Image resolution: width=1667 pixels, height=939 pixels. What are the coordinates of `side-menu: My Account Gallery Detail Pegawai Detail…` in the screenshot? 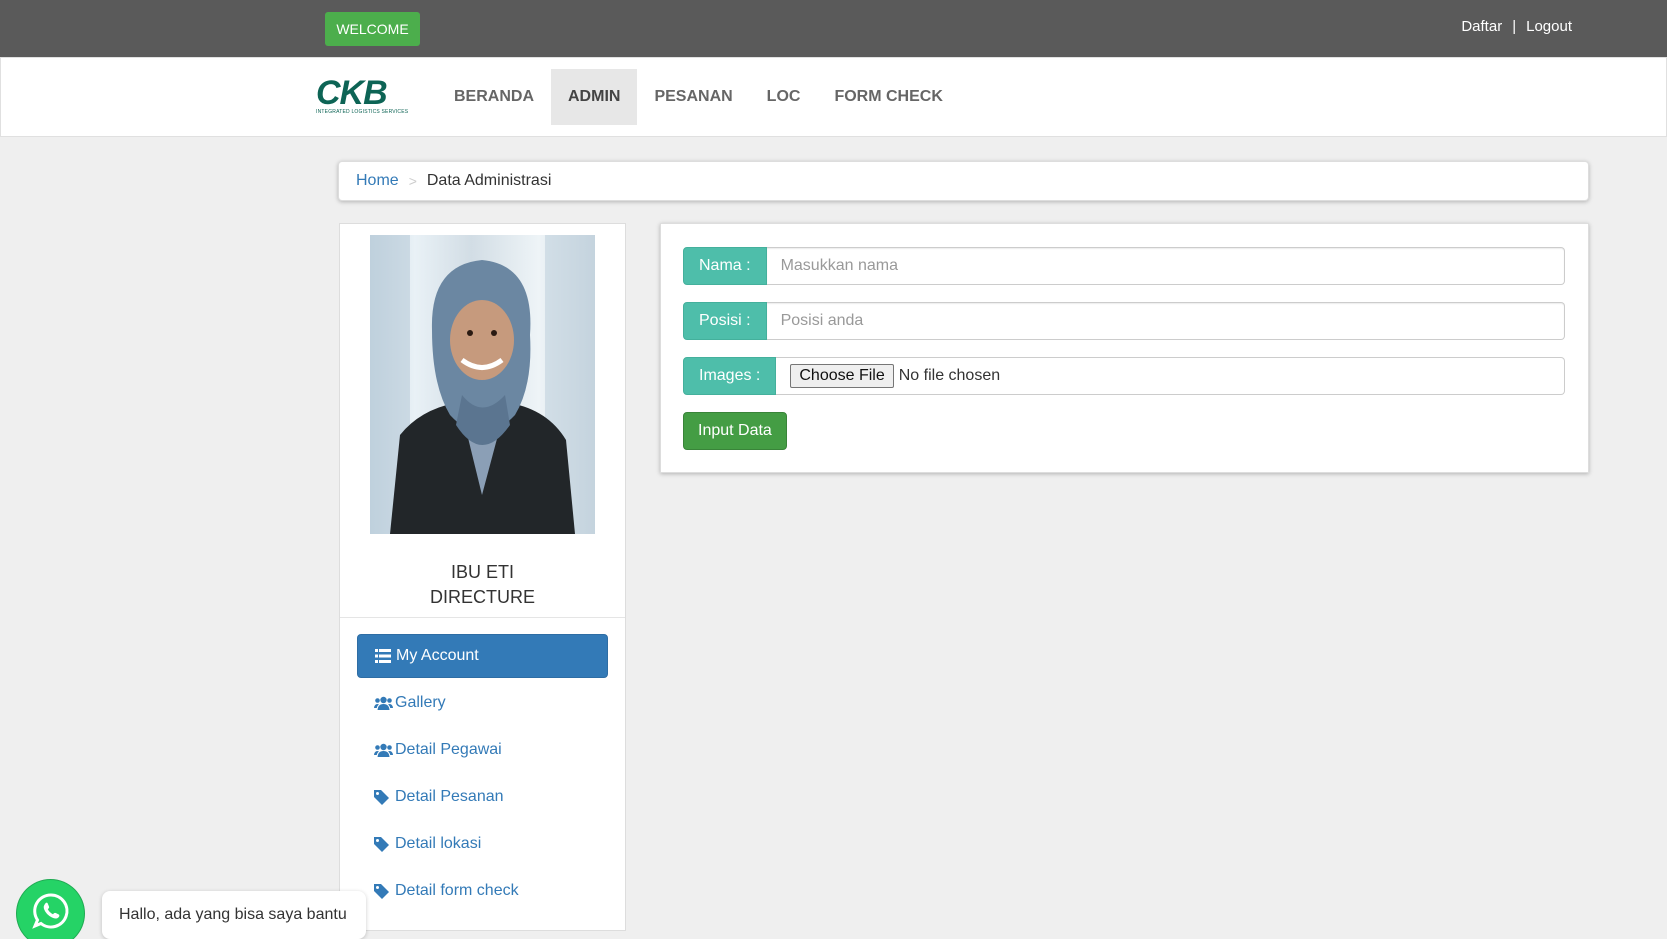 It's located at (482, 775).